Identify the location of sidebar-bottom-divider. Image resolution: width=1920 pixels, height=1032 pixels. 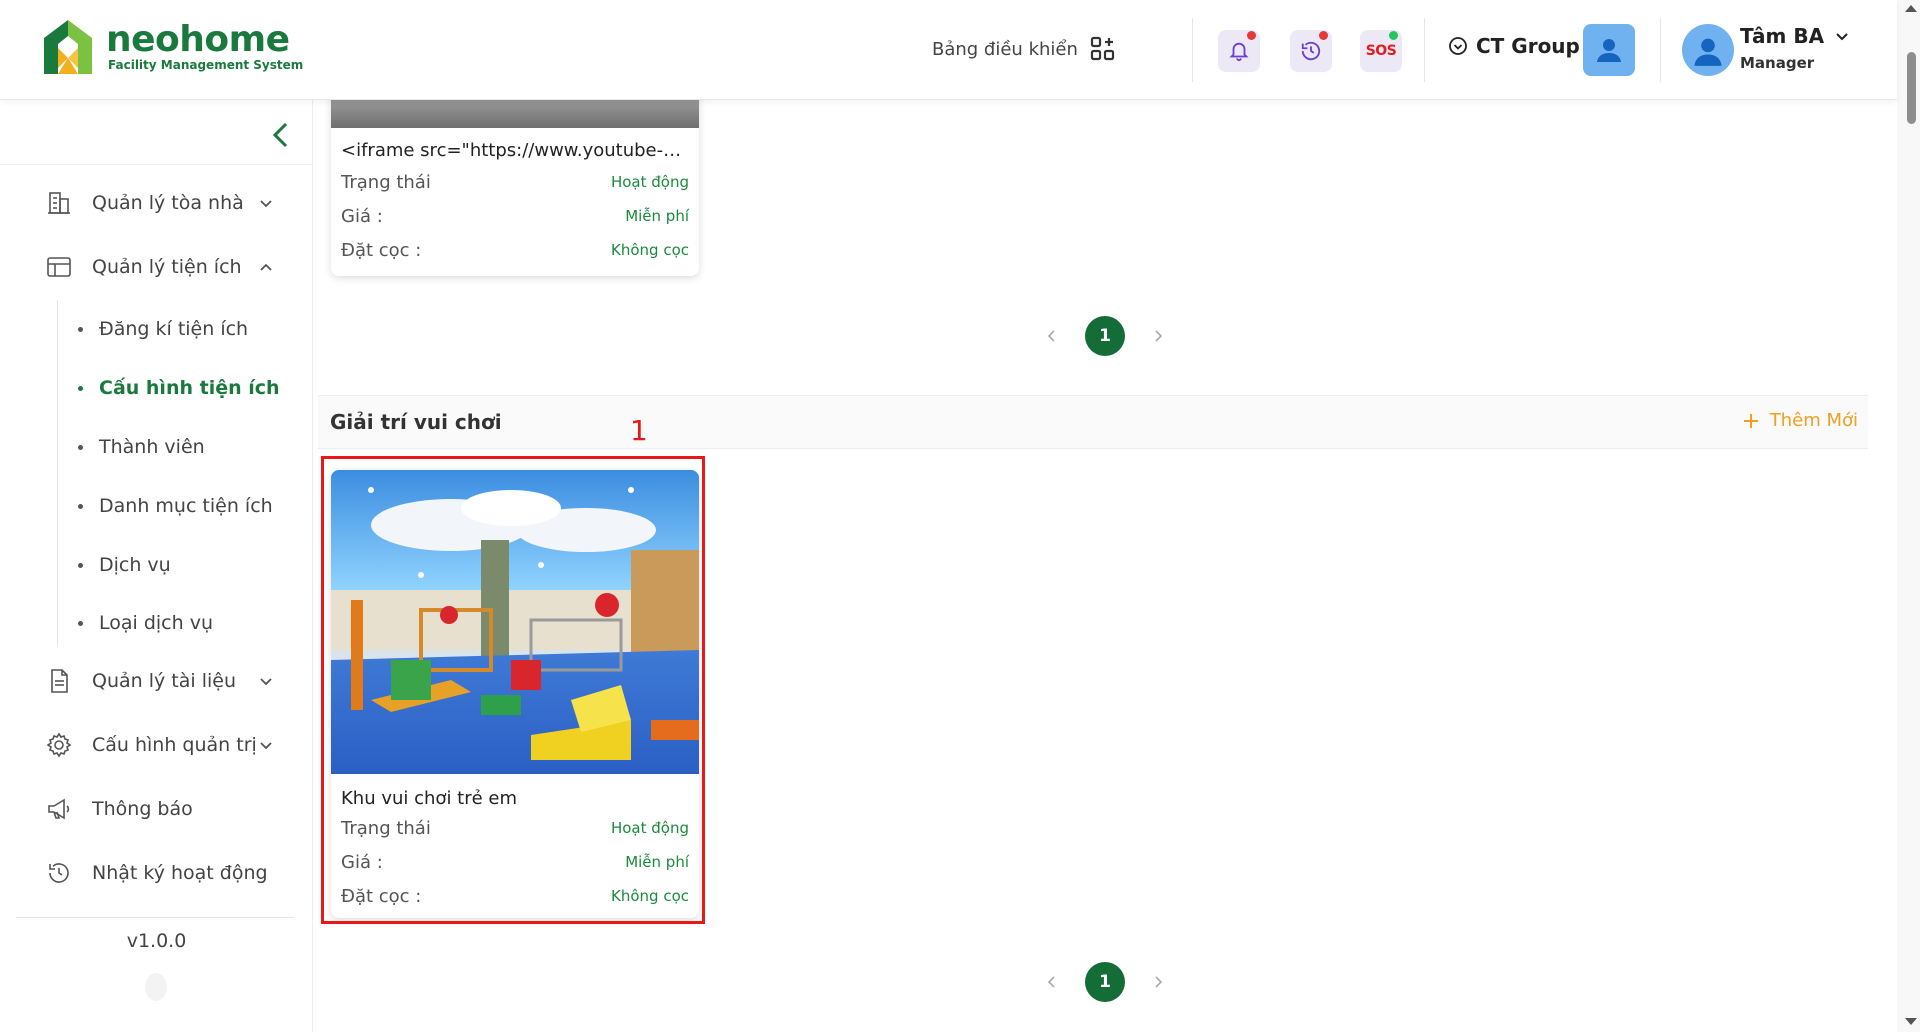
(155, 917).